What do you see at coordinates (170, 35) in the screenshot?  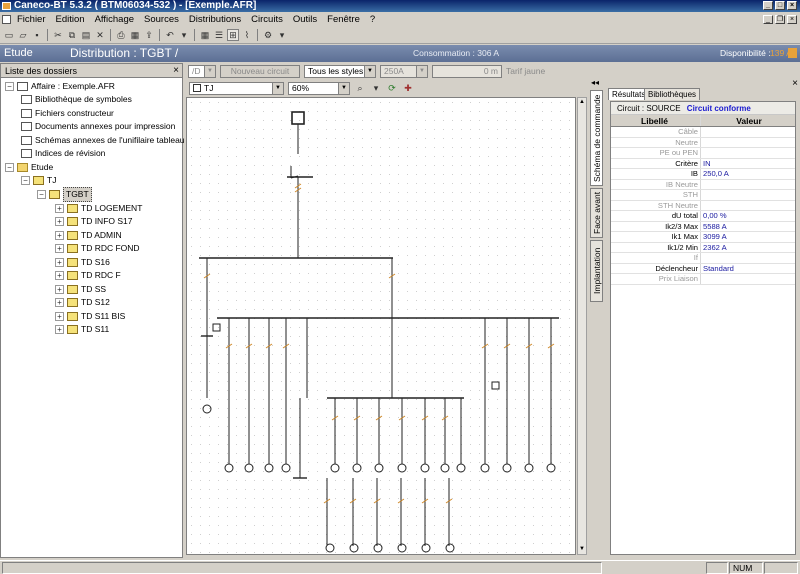 I see `undo-icon: ↶` at bounding box center [170, 35].